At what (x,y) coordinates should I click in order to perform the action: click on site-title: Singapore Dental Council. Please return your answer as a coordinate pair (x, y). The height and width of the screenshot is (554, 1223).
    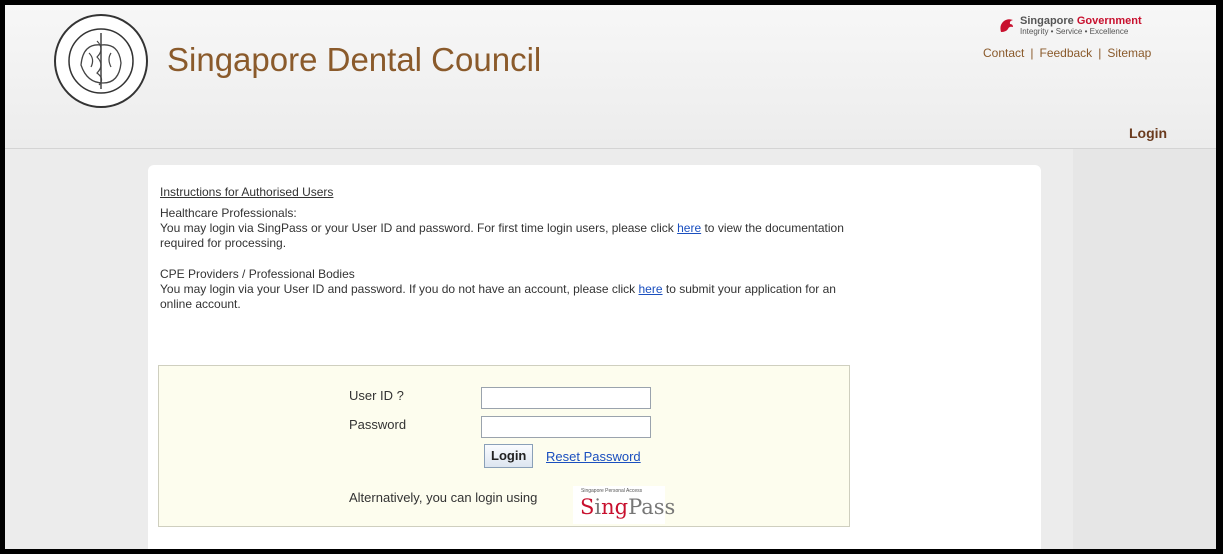
    Looking at the image, I should click on (354, 59).